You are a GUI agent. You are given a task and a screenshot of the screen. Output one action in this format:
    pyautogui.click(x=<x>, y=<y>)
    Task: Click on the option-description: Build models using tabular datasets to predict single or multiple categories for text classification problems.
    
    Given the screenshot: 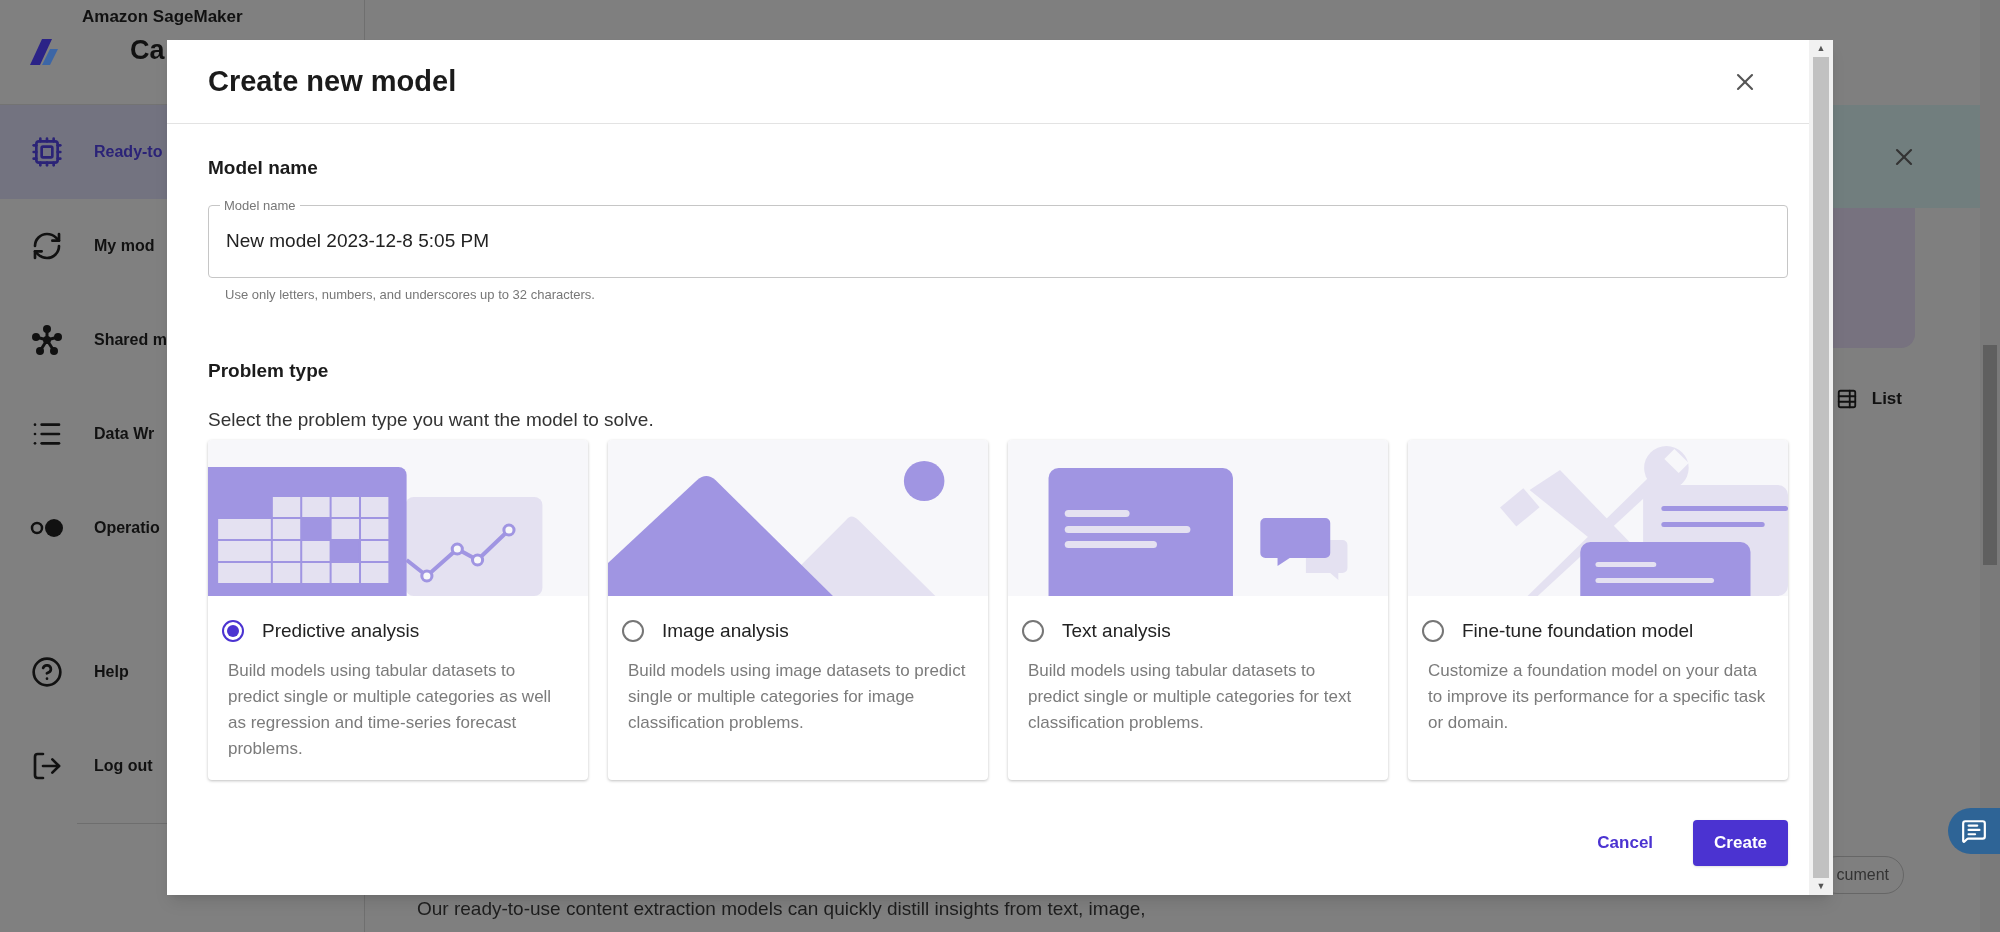 What is the action you would take?
    pyautogui.click(x=1190, y=696)
    